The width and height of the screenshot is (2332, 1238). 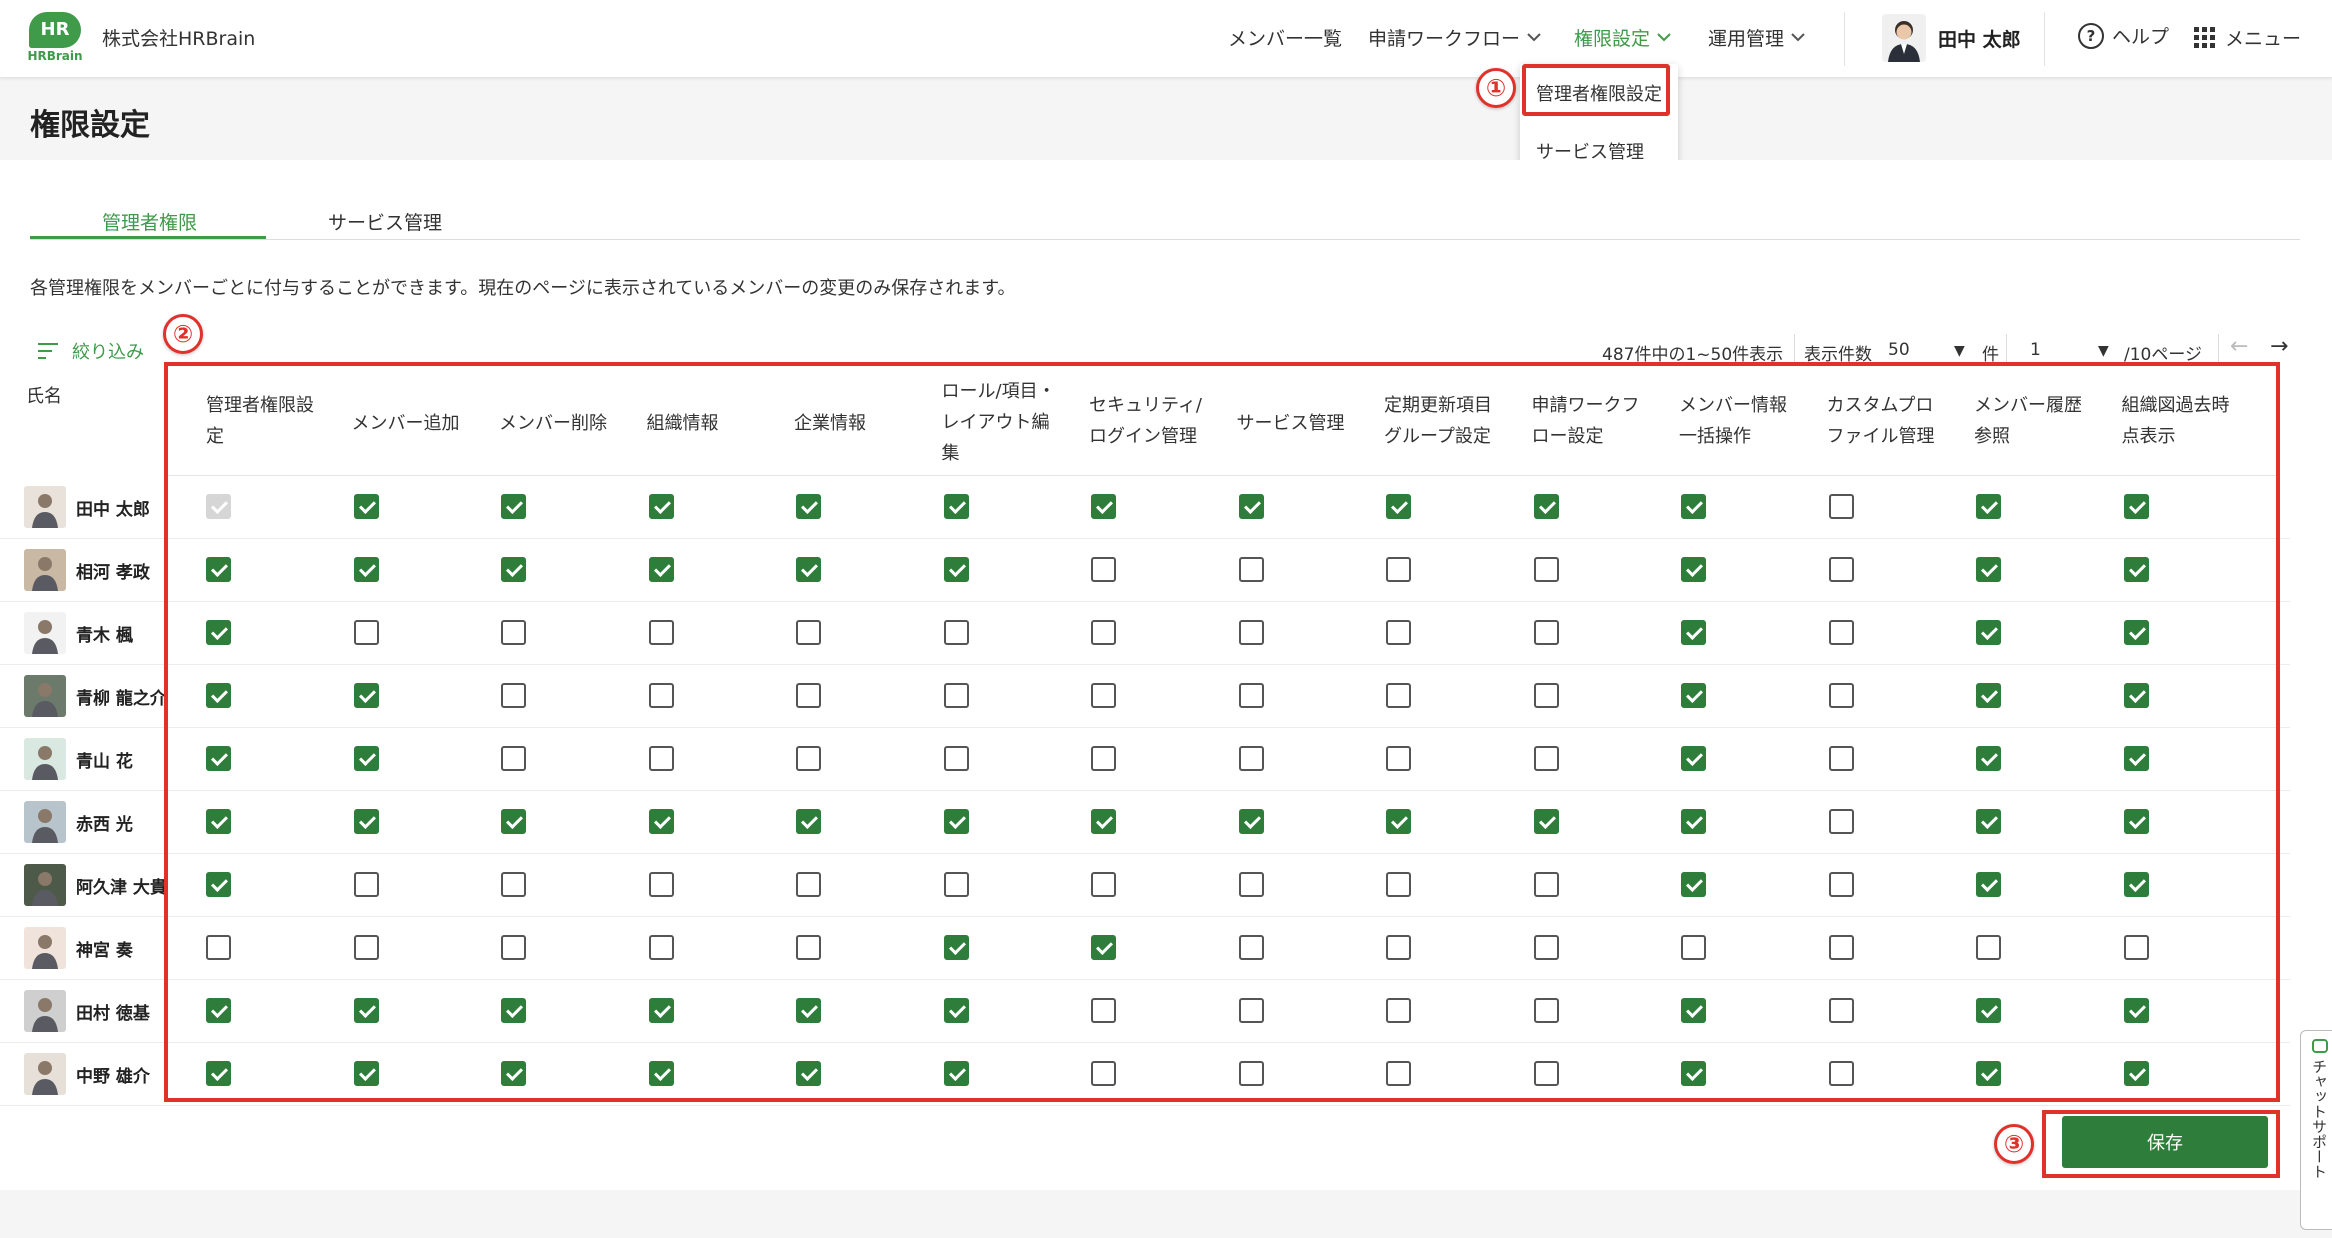 I want to click on member-name: 青山 花, so click(x=104, y=761).